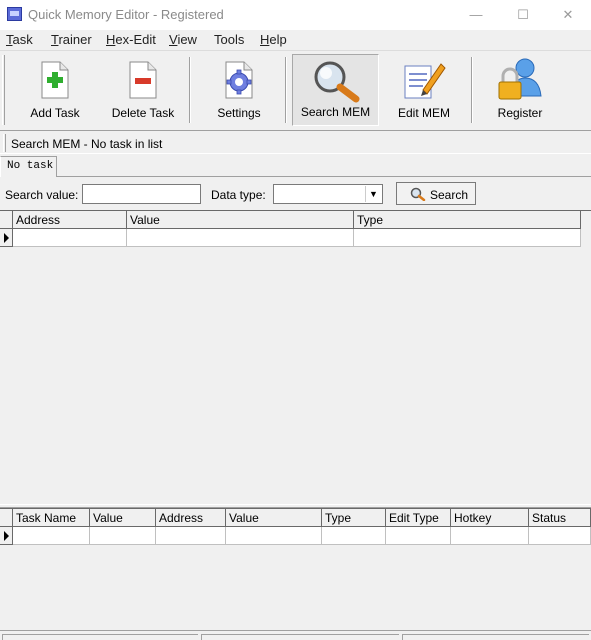  Describe the element at coordinates (418, 194) in the screenshot. I see `search-icon` at that location.